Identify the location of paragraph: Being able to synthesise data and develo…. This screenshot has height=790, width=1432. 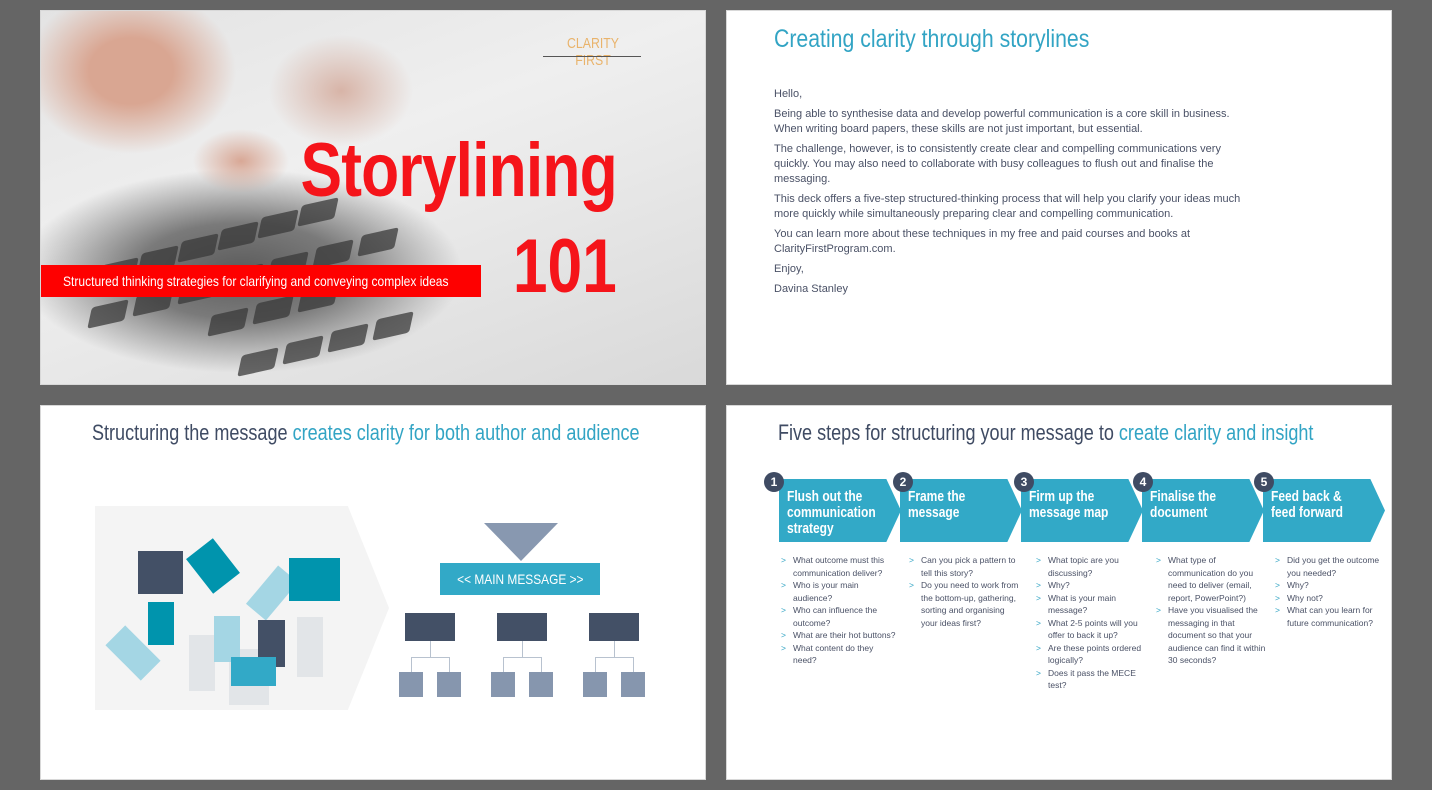
(1002, 121).